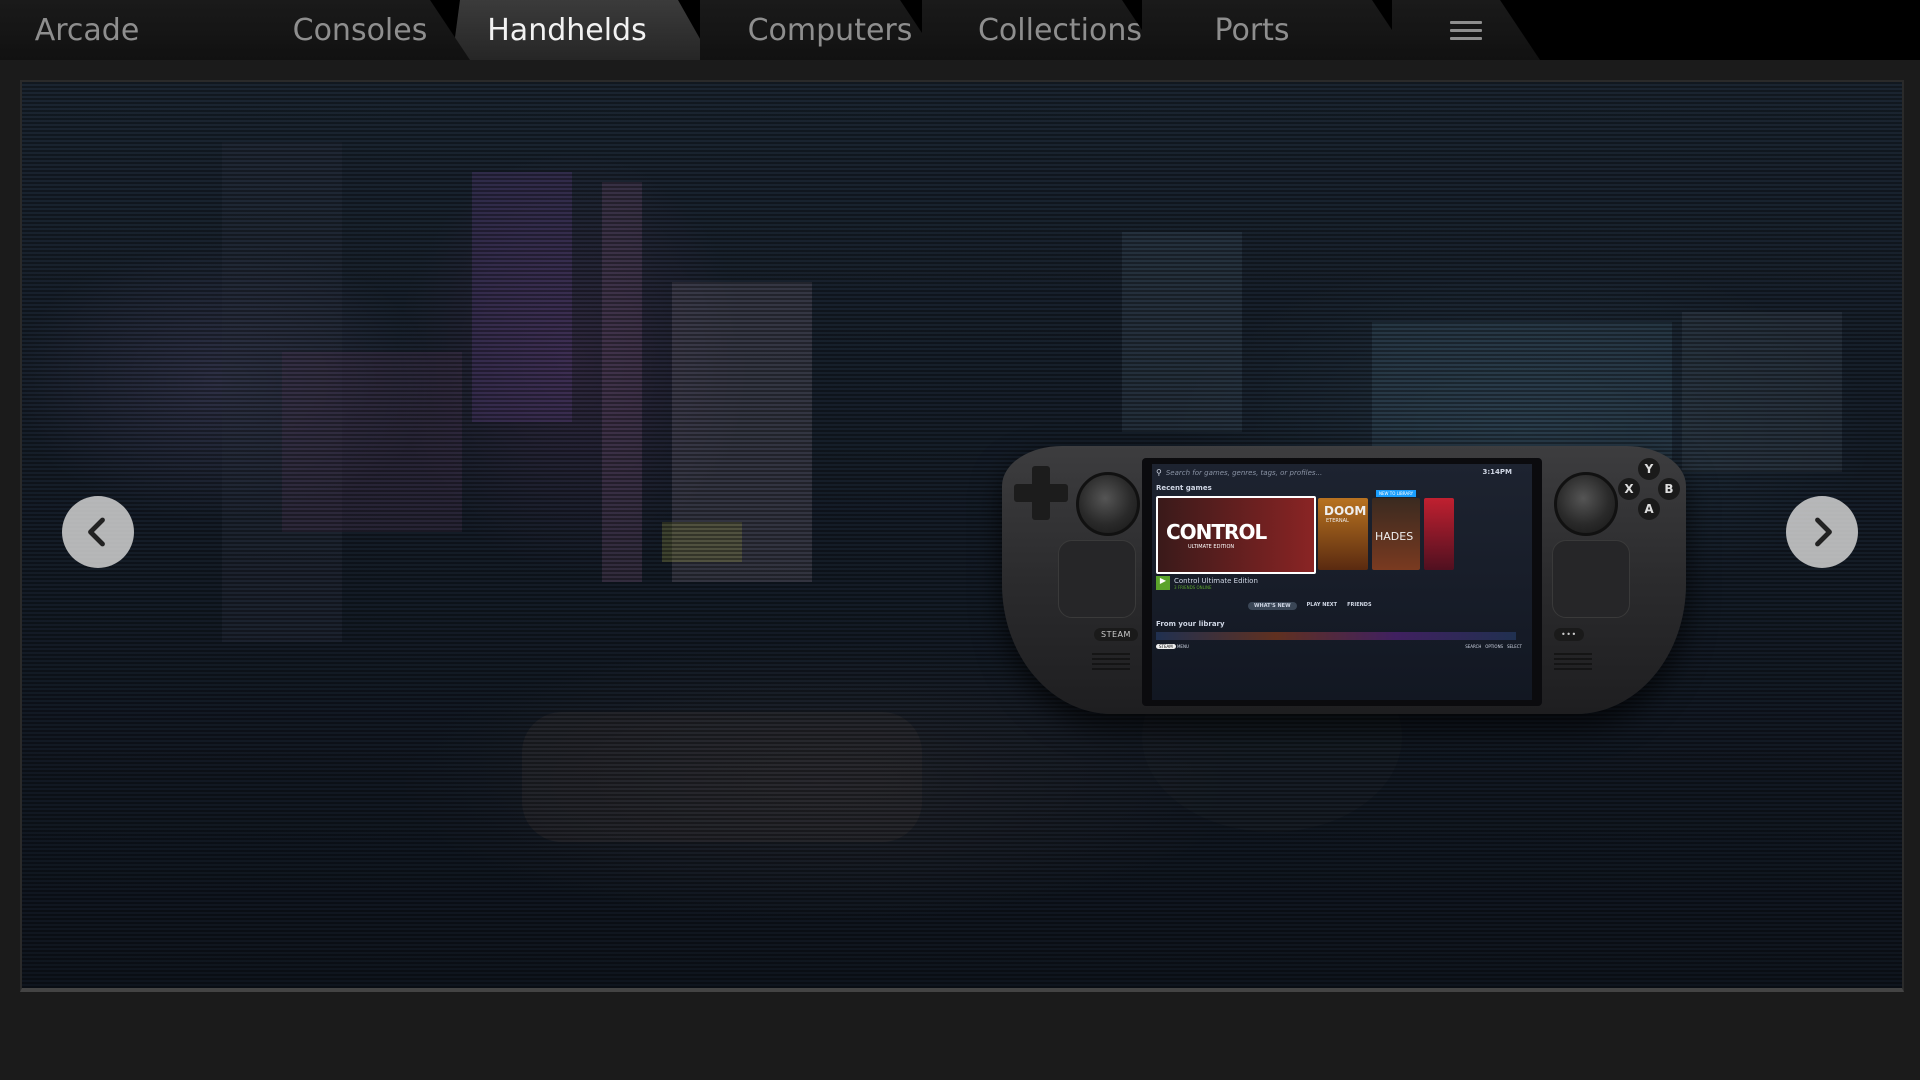 The width and height of the screenshot is (1920, 1080). Describe the element at coordinates (1216, 580) in the screenshot. I see `now-playing-title: Control Ultimate Edition` at that location.